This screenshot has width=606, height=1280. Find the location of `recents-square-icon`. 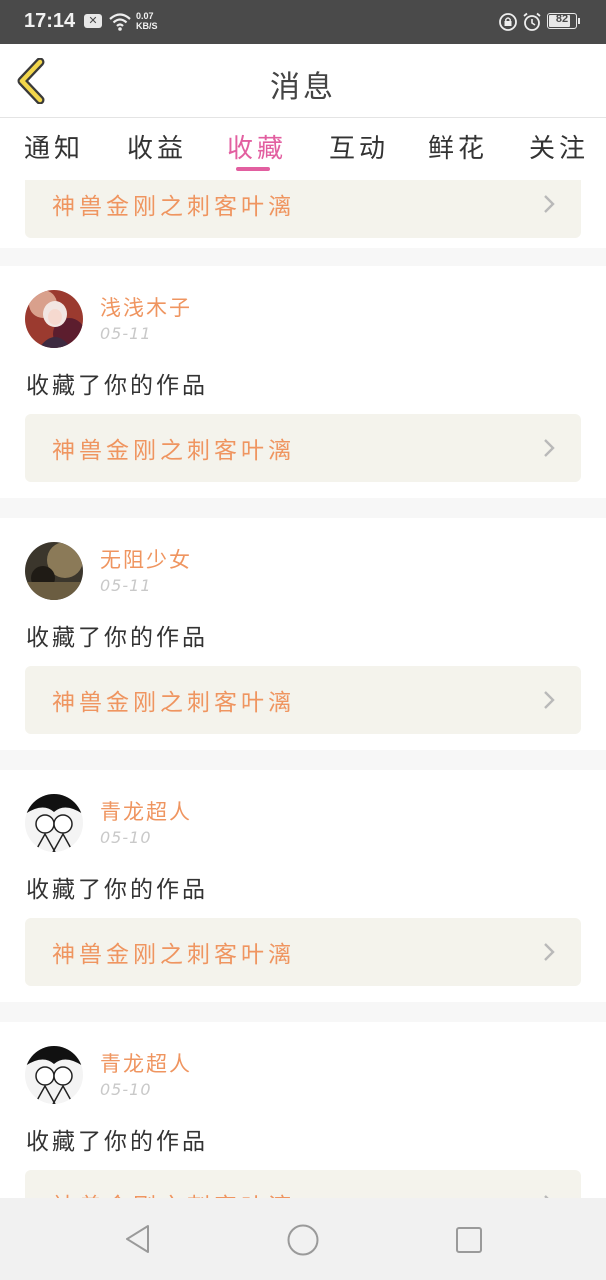

recents-square-icon is located at coordinates (469, 1240).